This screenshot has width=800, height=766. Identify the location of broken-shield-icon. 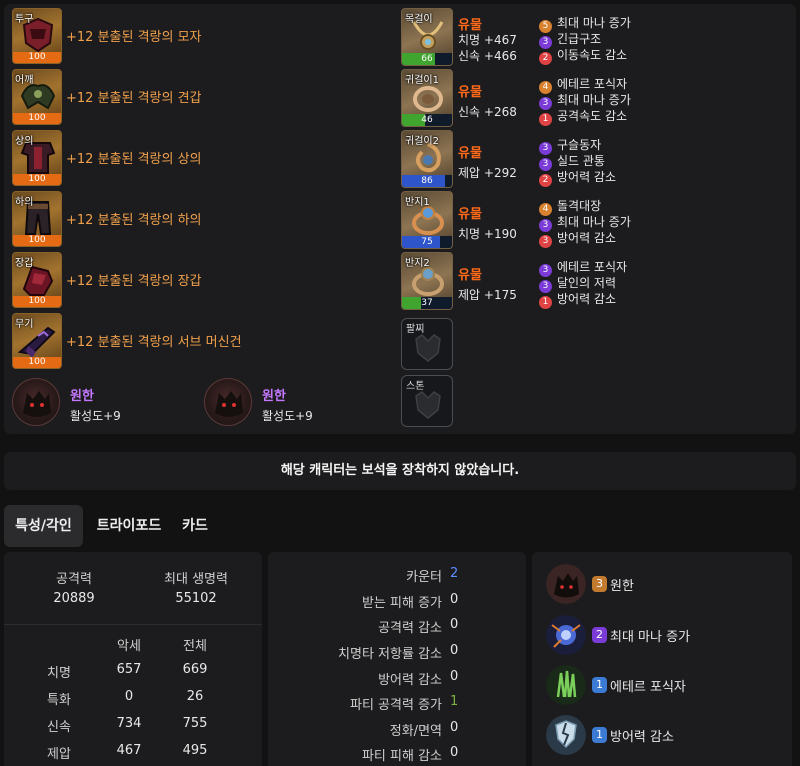
(566, 735).